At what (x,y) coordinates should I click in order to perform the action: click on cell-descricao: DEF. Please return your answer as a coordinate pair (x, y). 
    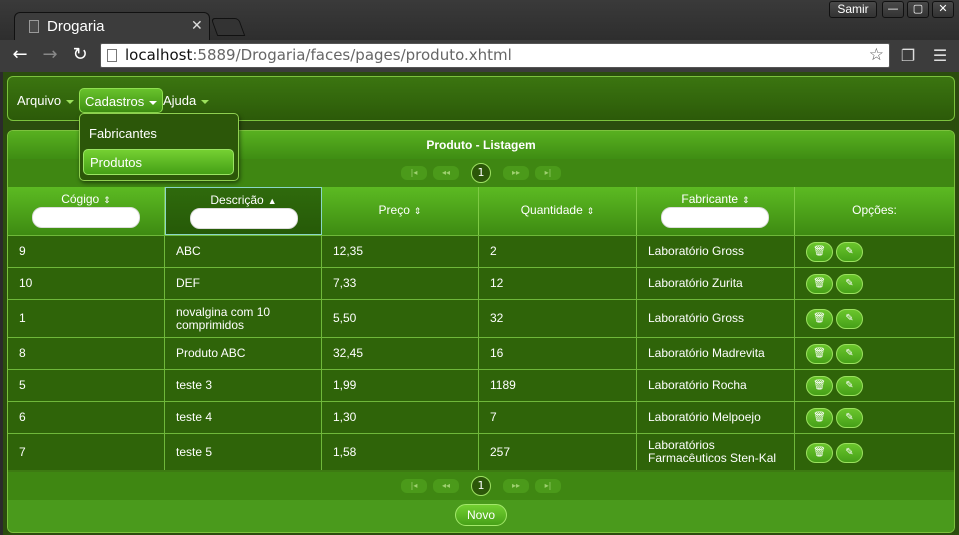
    Looking at the image, I should click on (243, 283).